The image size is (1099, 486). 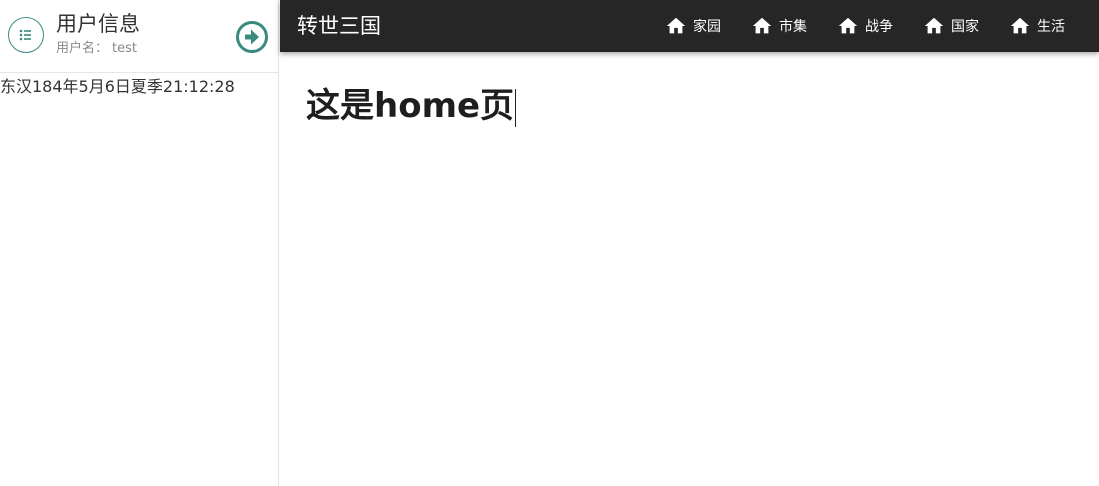 I want to click on username-value: test, so click(x=124, y=48).